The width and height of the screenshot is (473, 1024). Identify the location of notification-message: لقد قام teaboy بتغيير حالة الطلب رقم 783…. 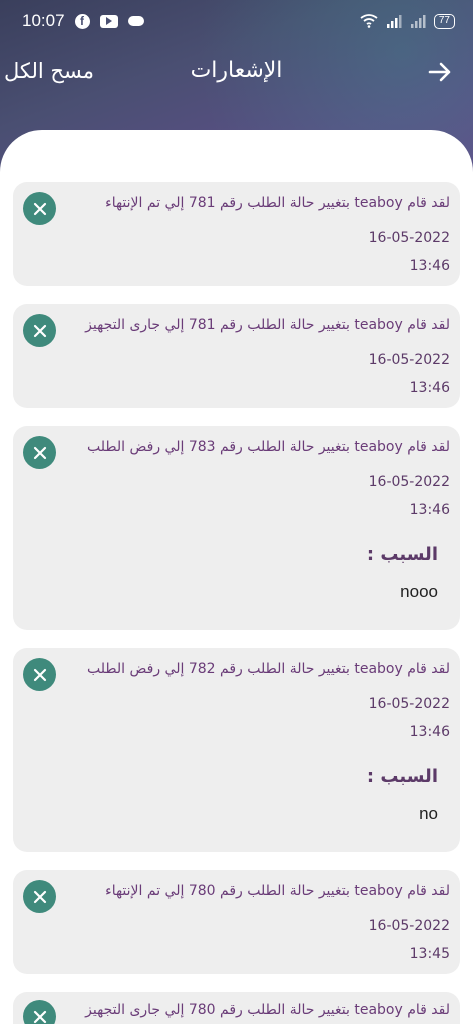
(268, 447).